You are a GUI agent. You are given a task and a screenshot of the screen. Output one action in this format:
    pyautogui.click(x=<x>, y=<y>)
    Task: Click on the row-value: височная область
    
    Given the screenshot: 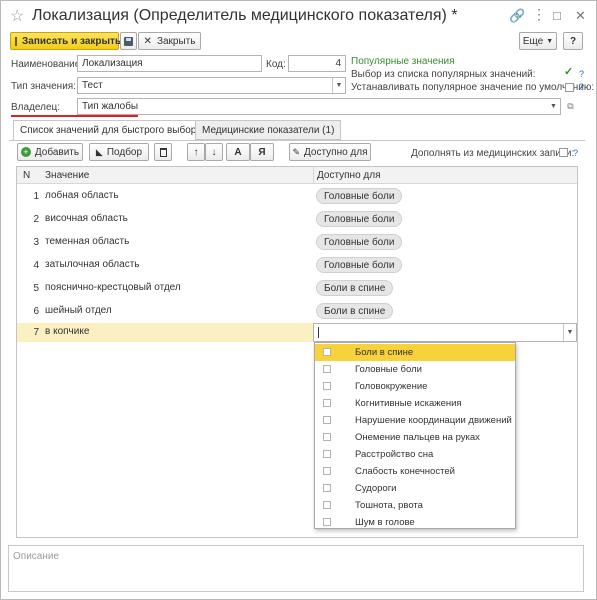 What is the action you would take?
    pyautogui.click(x=86, y=218)
    